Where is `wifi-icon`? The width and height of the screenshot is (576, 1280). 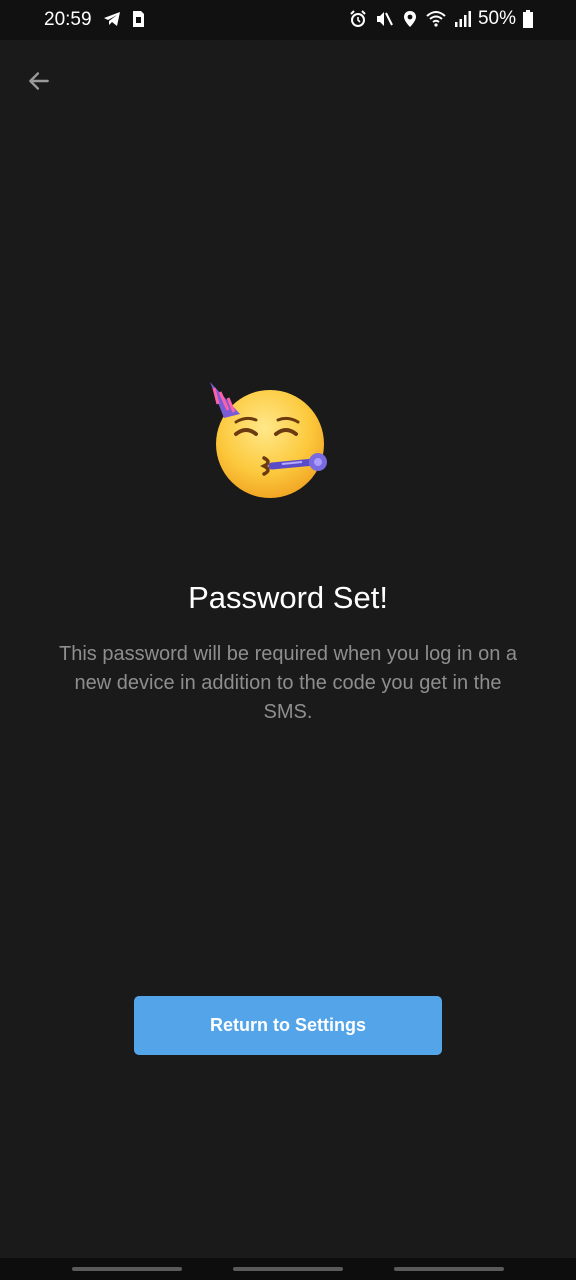 wifi-icon is located at coordinates (436, 19).